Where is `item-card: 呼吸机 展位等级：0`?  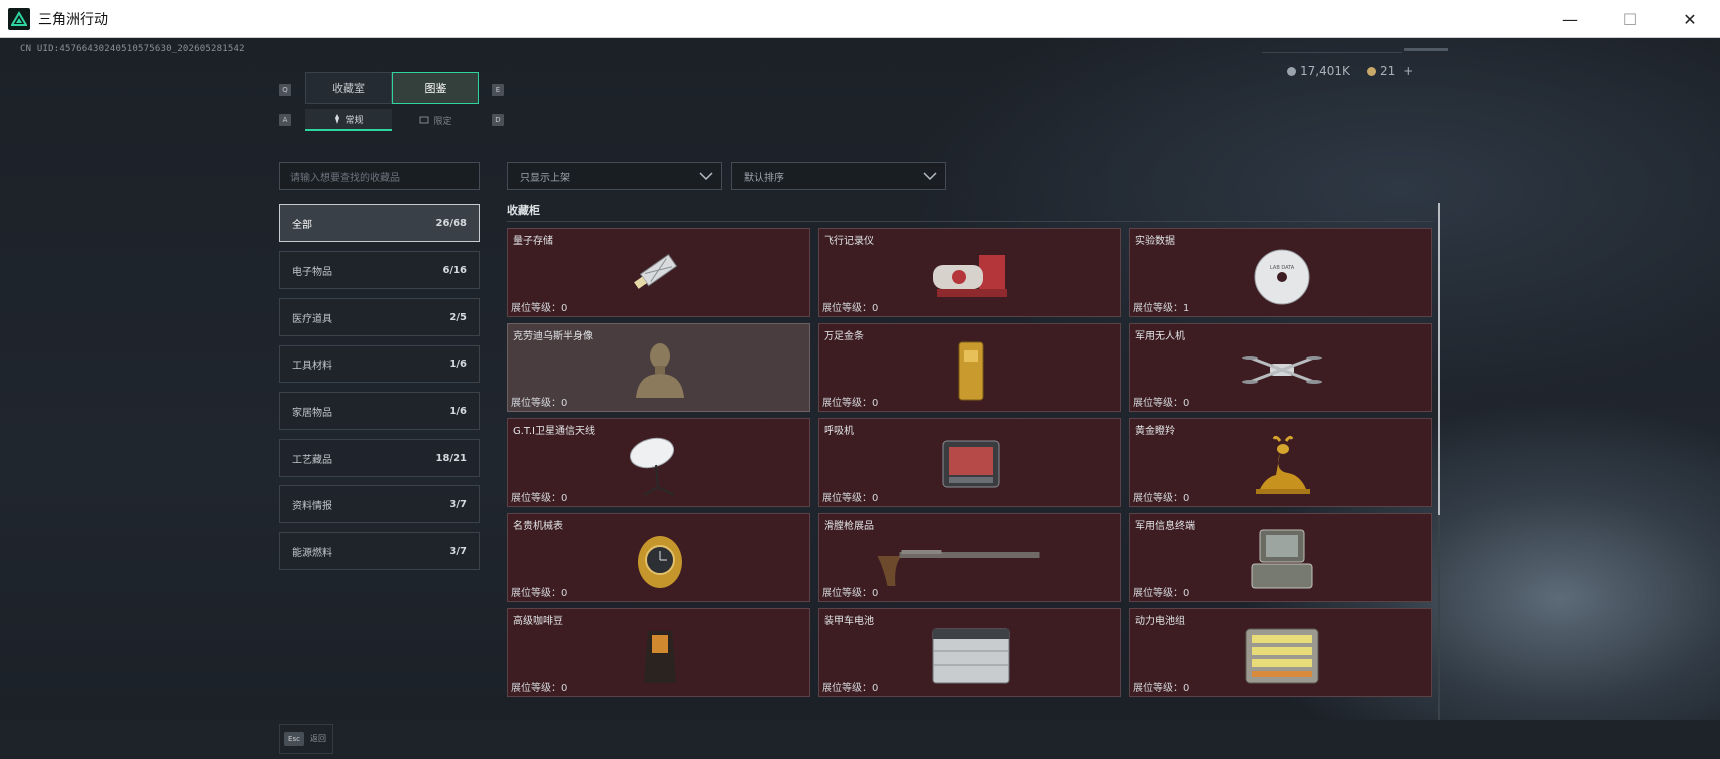
item-card: 呼吸机 展位等级：0 is located at coordinates (969, 462).